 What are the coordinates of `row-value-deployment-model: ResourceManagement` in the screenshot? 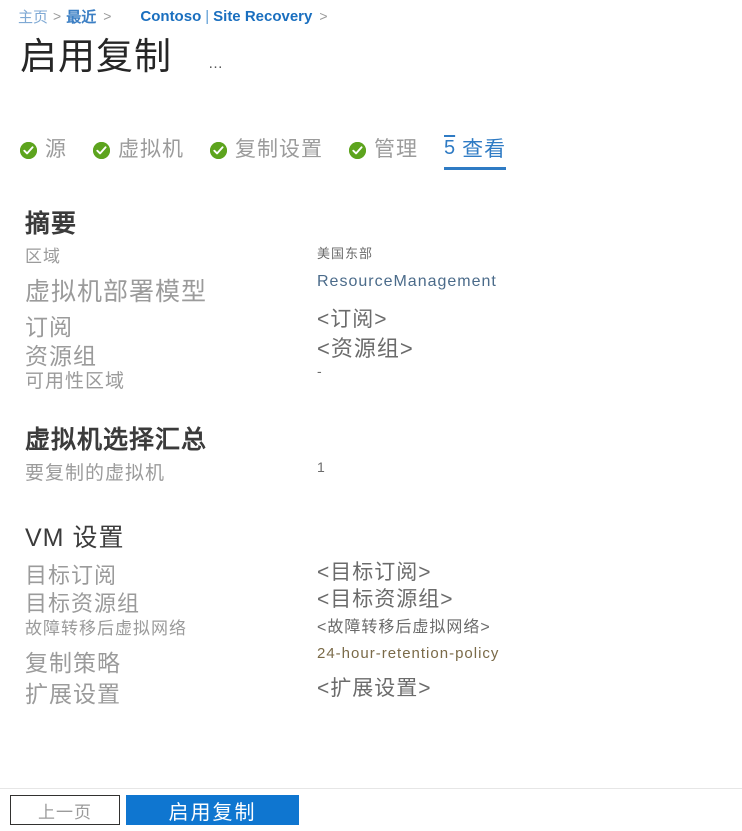 It's located at (407, 281).